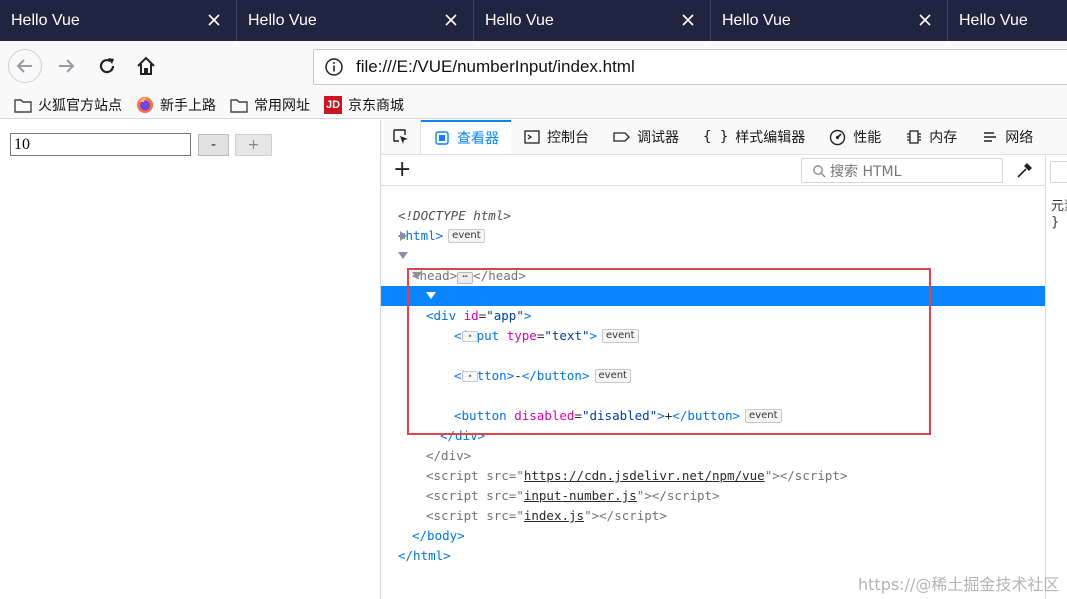  Describe the element at coordinates (713, 170) in the screenshot. I see `inspector-toolbar: + 搜索 HTML` at that location.